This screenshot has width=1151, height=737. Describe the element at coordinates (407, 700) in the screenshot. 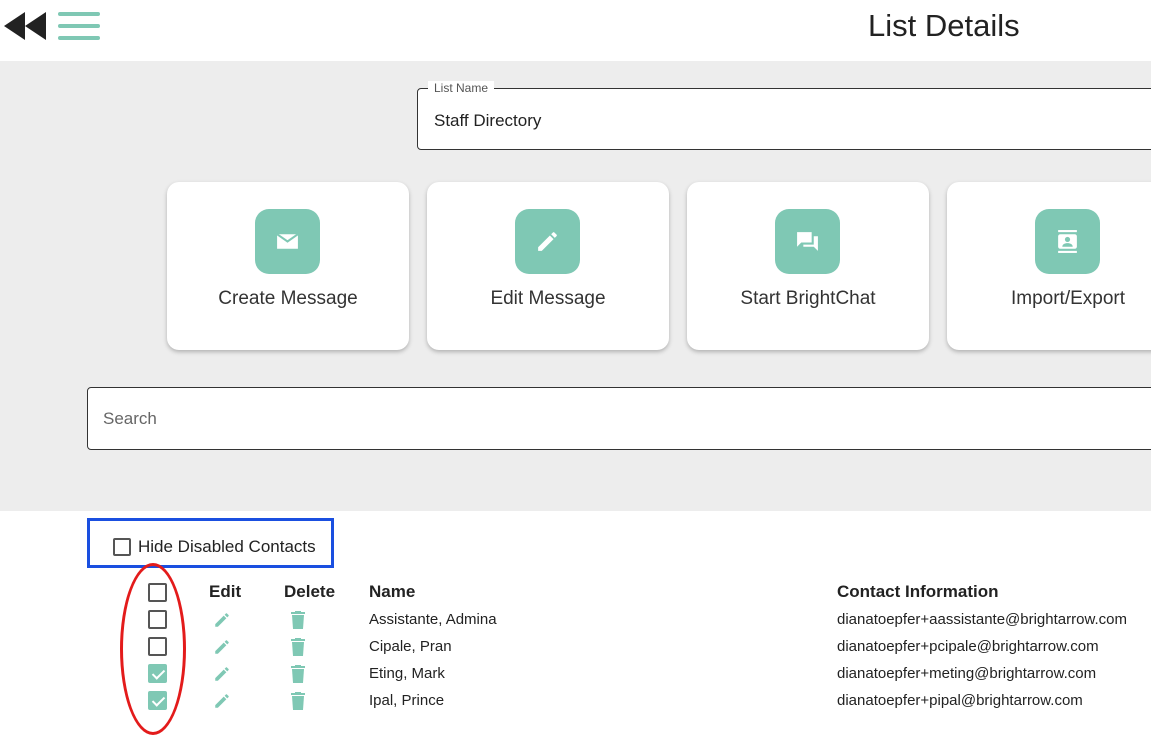

I see `contact-name: Ipal, Prince` at that location.